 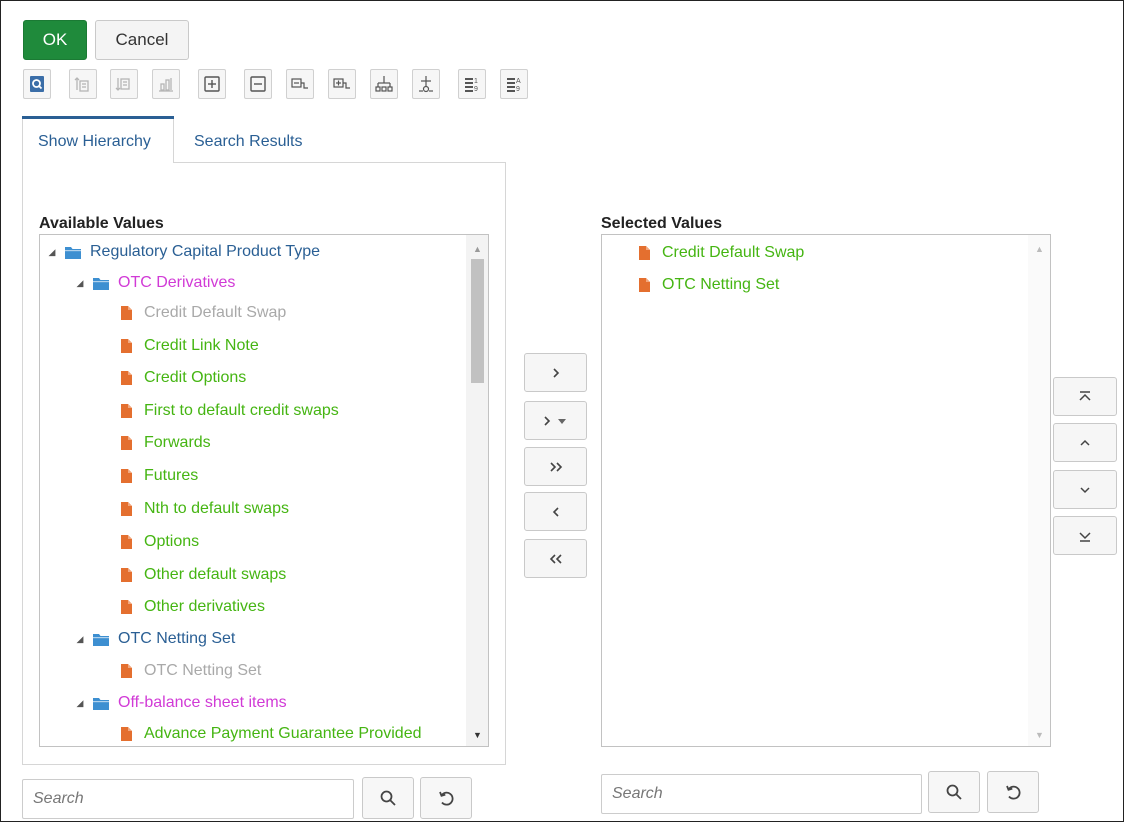 I want to click on tree-folder-node: ◢ Regulatory Capital Product Type, so click(x=183, y=252).